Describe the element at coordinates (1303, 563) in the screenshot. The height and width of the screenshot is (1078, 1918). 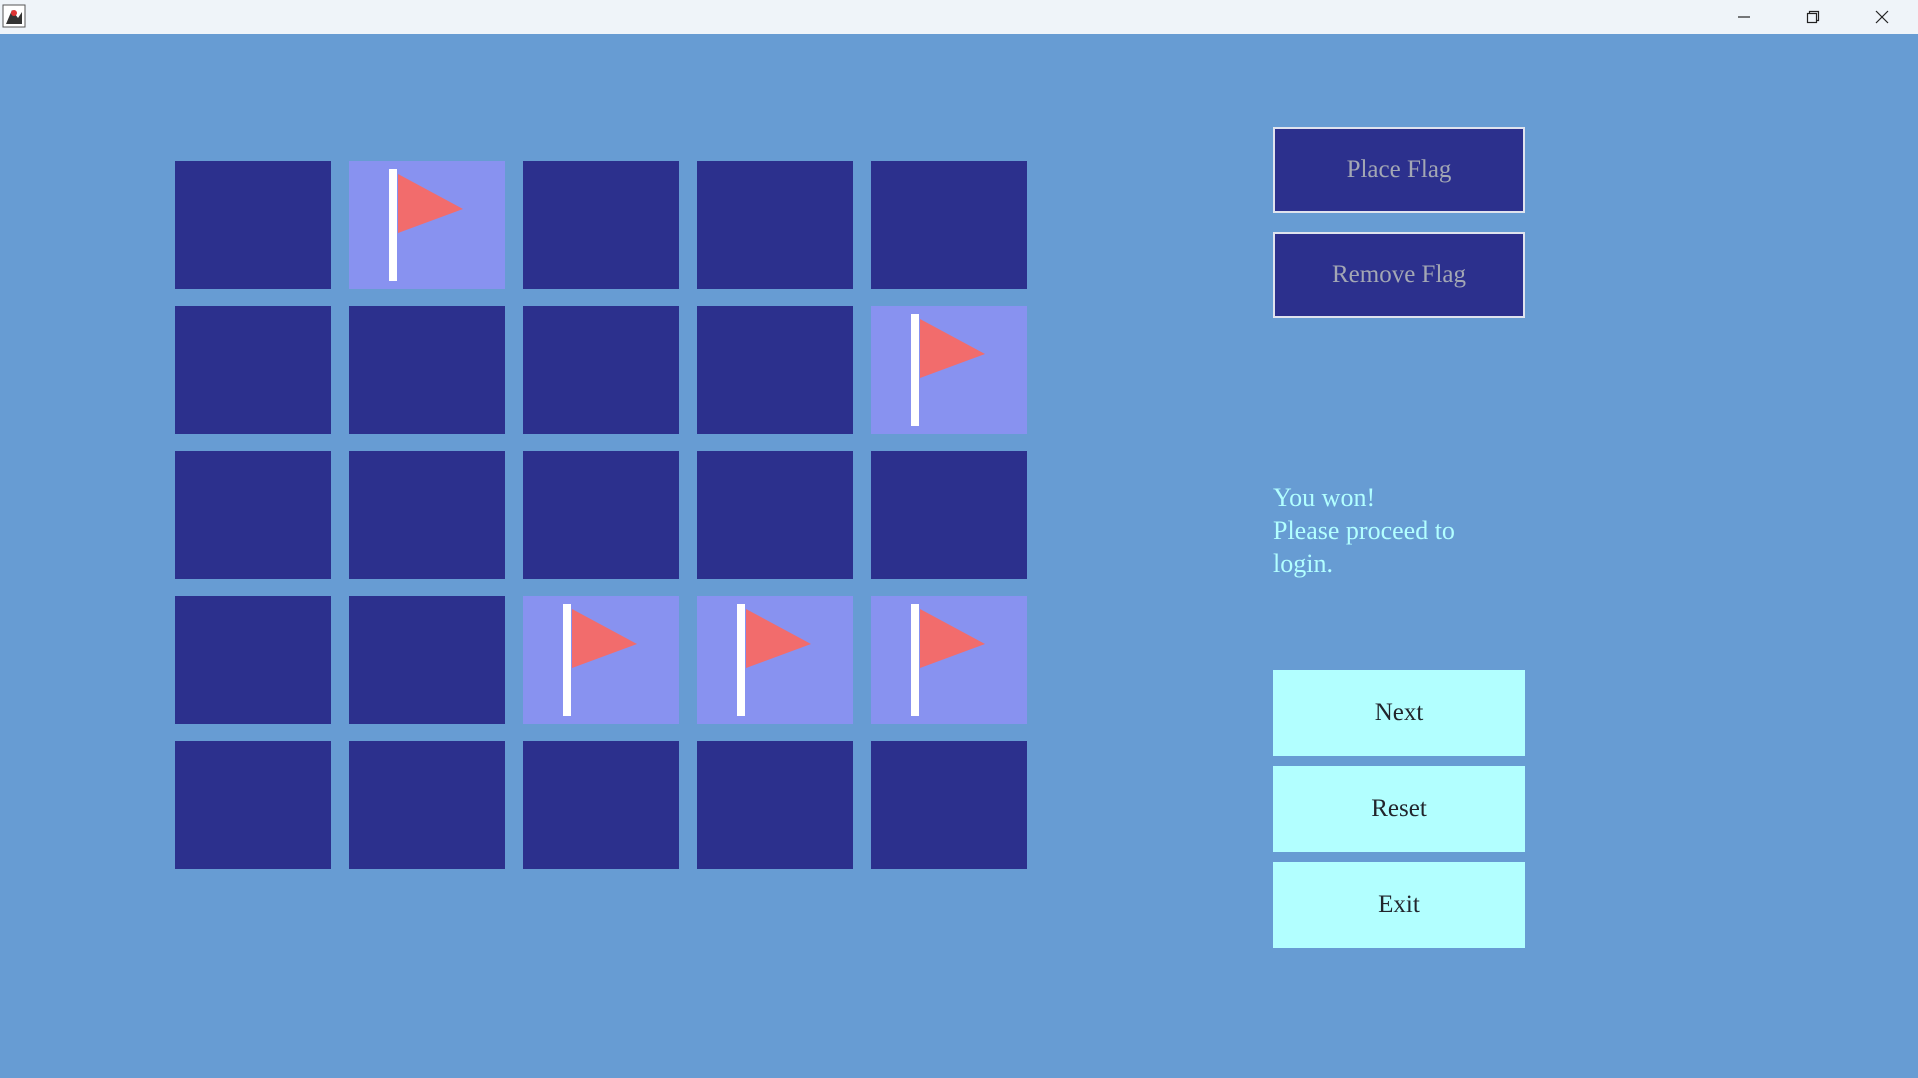
I see `status-line-3: login.` at that location.